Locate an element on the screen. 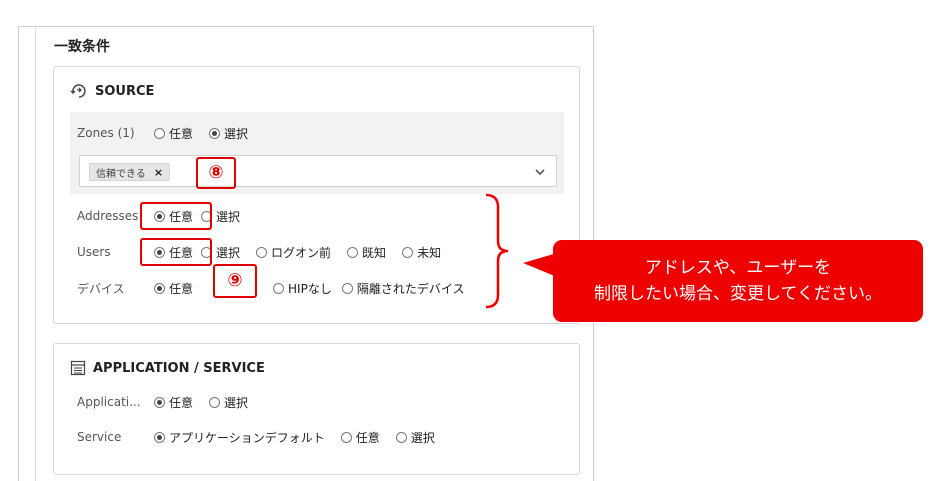 The width and height of the screenshot is (934, 481). devices-row: デバイス 任意 HIPなし 隔離されたデバイス is located at coordinates (278, 288).